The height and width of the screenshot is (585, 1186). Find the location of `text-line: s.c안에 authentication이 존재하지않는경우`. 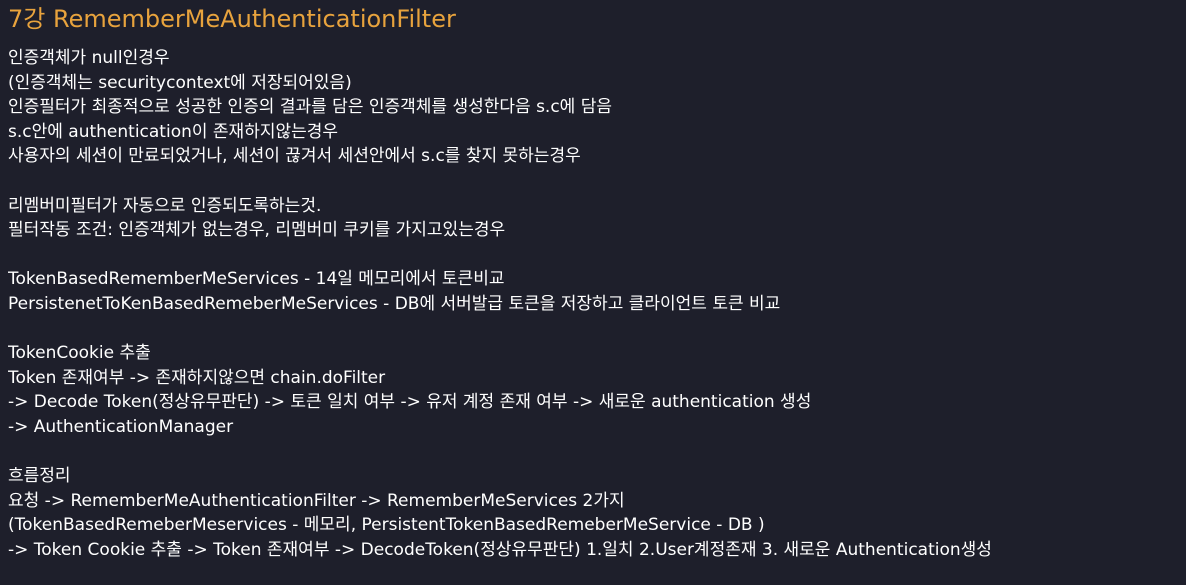

text-line: s.c안에 authentication이 존재하지않는경우 is located at coordinates (173, 131).